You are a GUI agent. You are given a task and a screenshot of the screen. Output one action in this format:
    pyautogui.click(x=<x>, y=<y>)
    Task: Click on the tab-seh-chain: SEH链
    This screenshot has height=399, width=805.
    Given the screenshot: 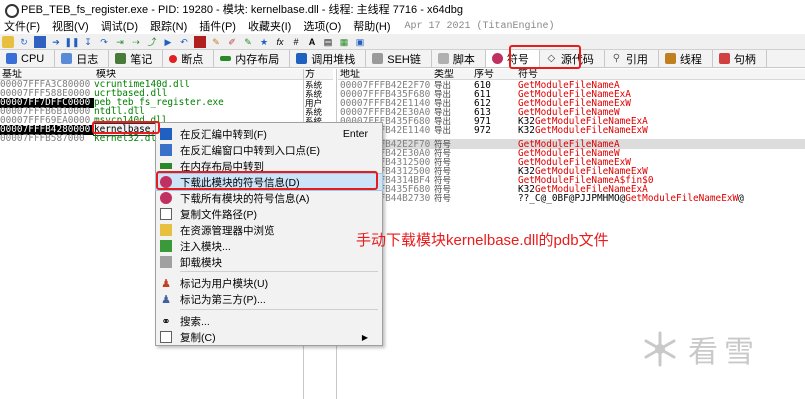 What is the action you would take?
    pyautogui.click(x=399, y=58)
    